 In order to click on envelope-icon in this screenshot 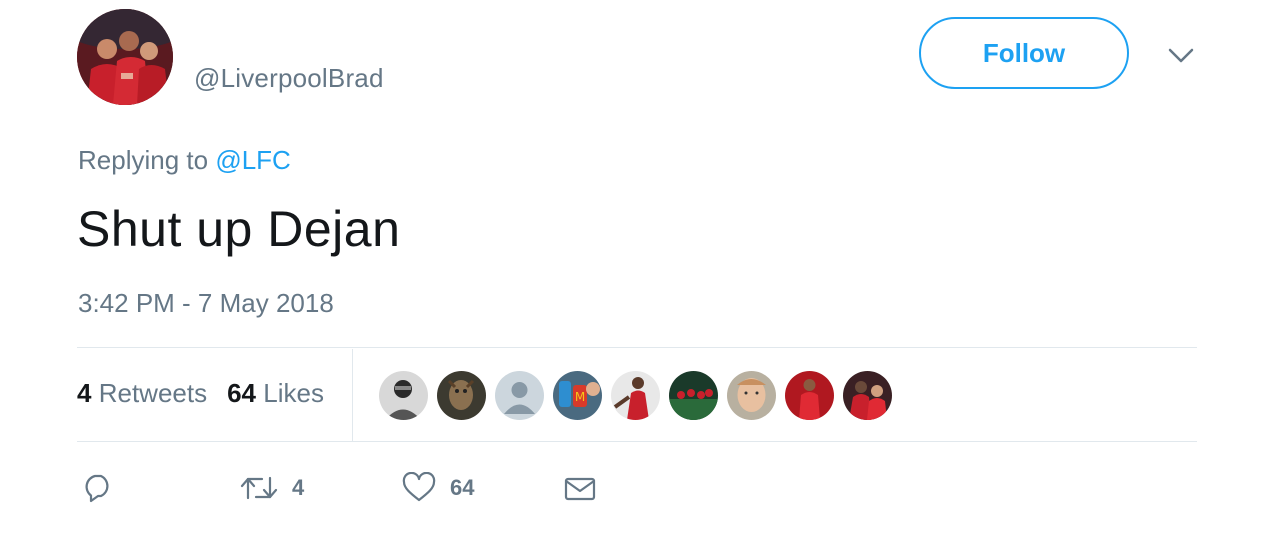, I will do `click(580, 489)`.